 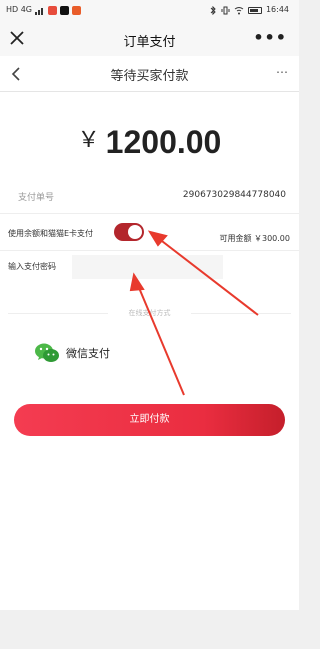 I want to click on top-navbar: 订单支付 •••, so click(x=149, y=39).